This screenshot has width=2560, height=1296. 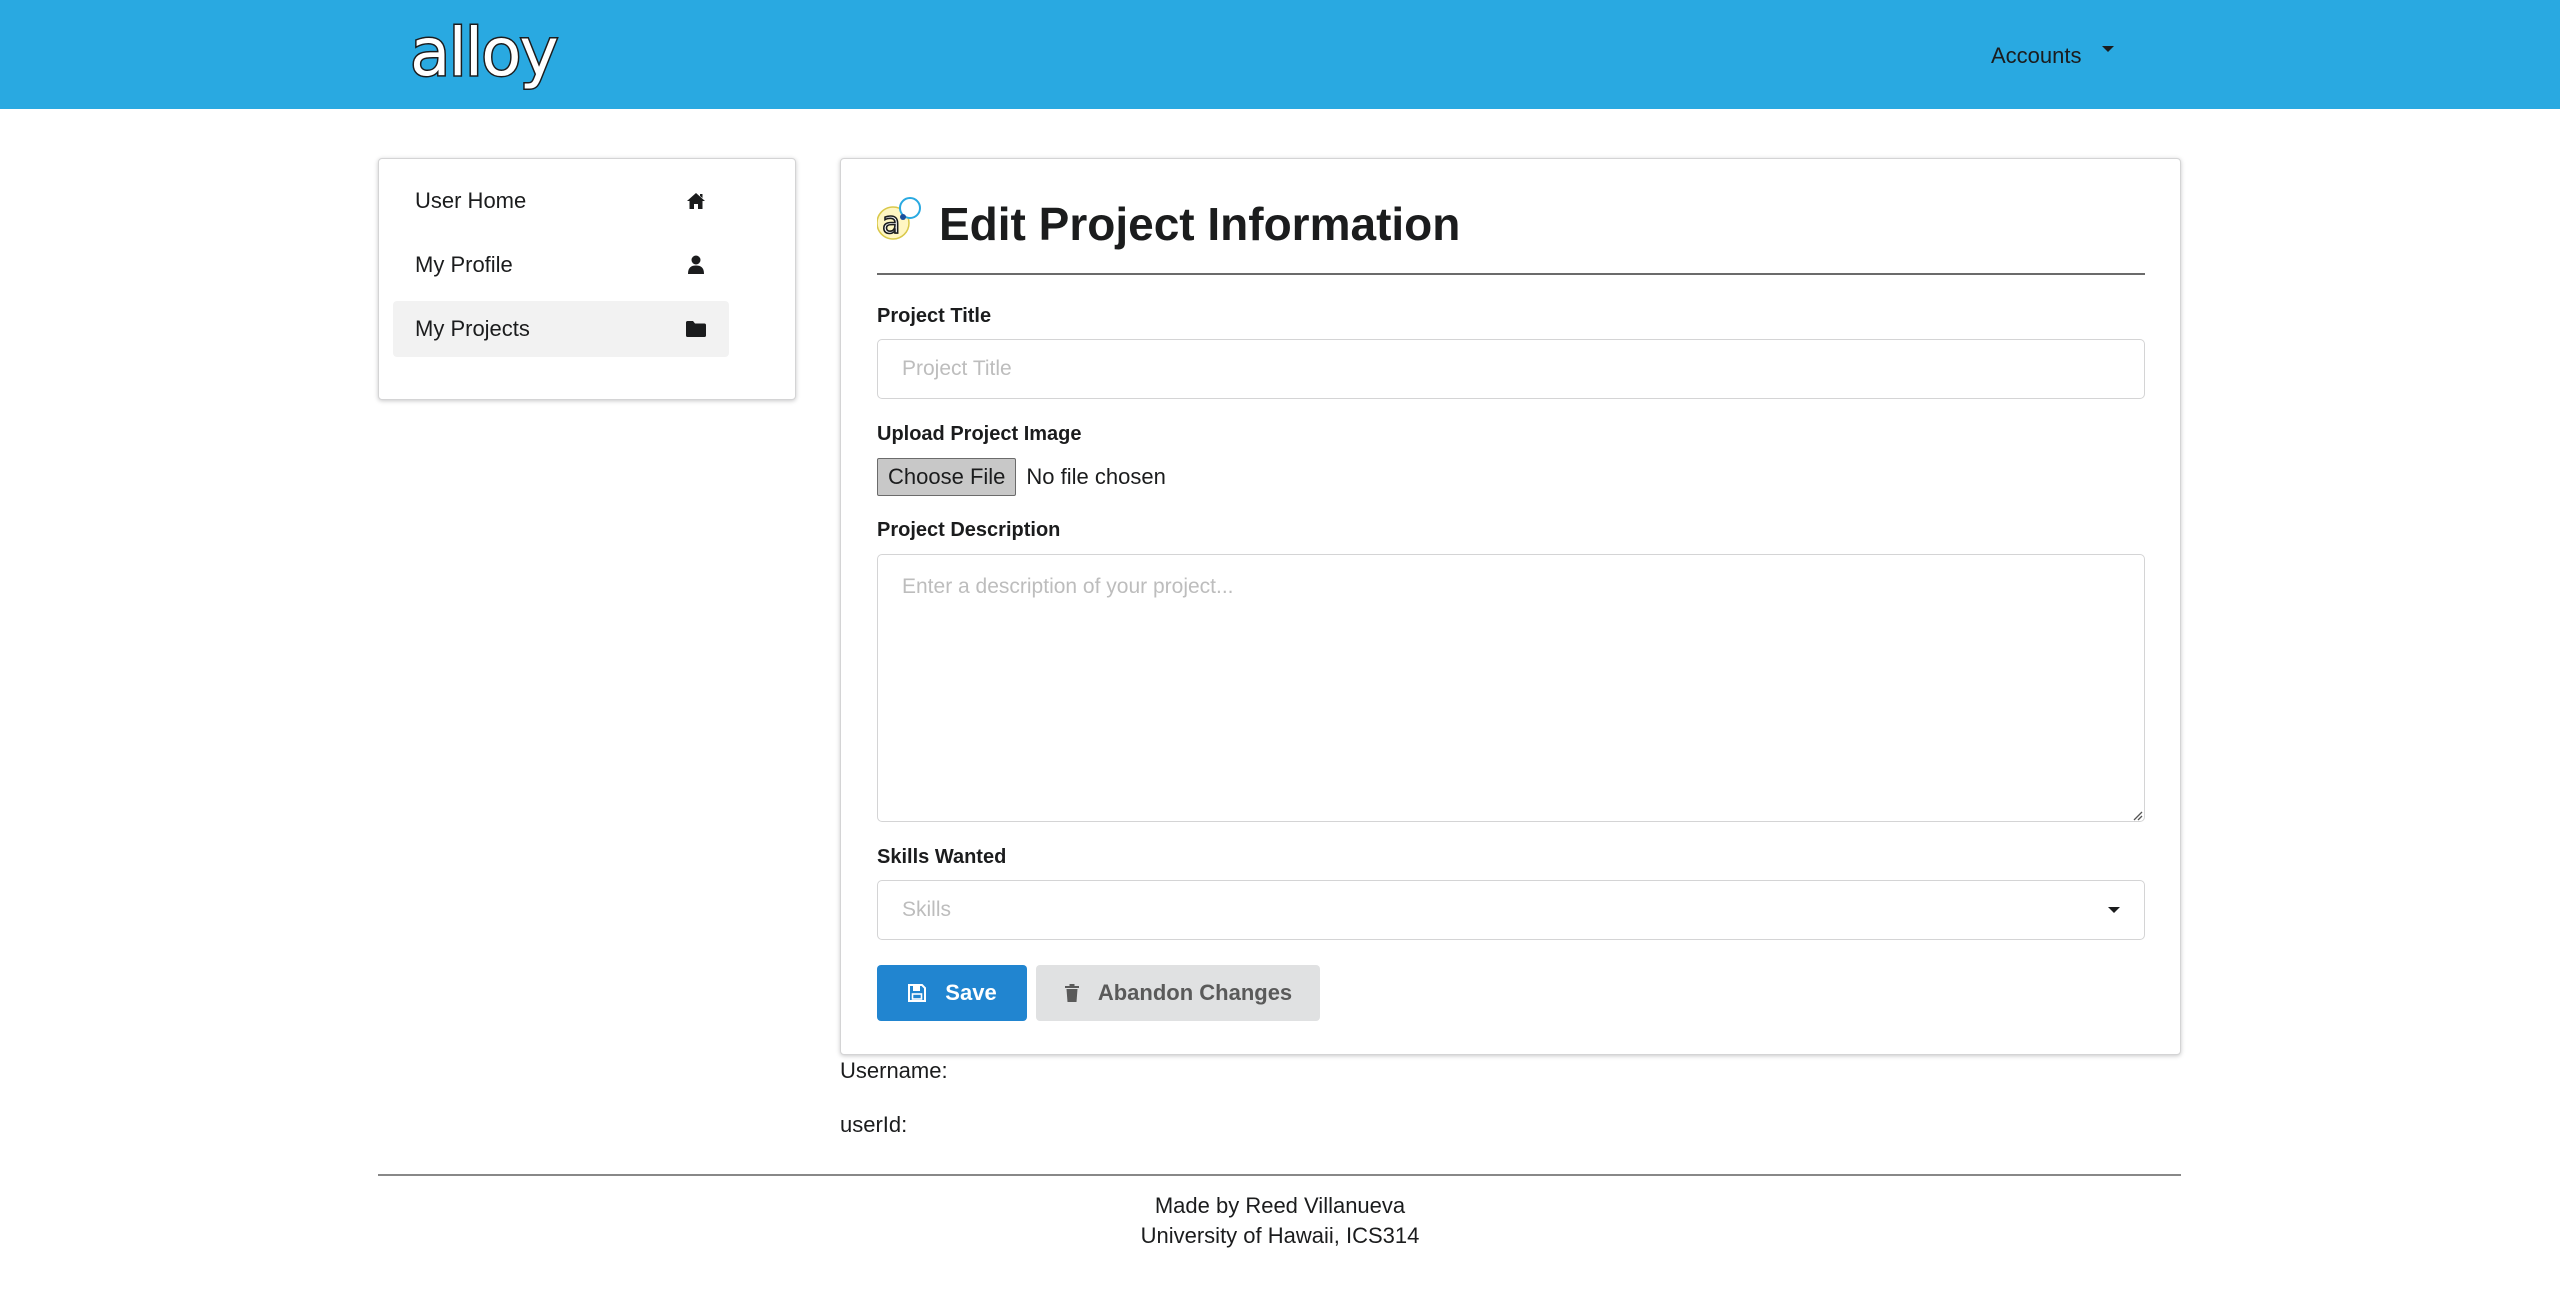 I want to click on home-icon, so click(x=696, y=201).